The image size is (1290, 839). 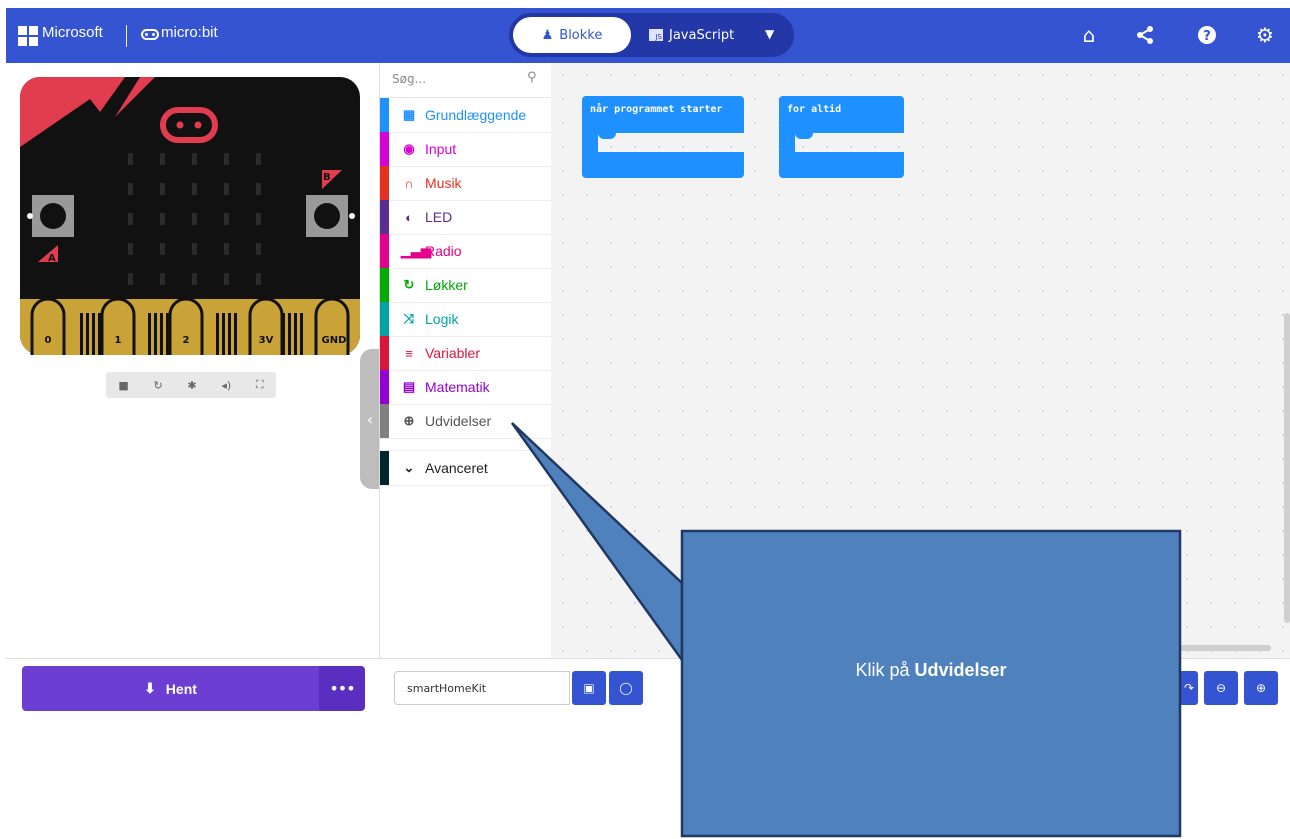 I want to click on callout-text: Klik på Udvidelser, so click(x=931, y=670).